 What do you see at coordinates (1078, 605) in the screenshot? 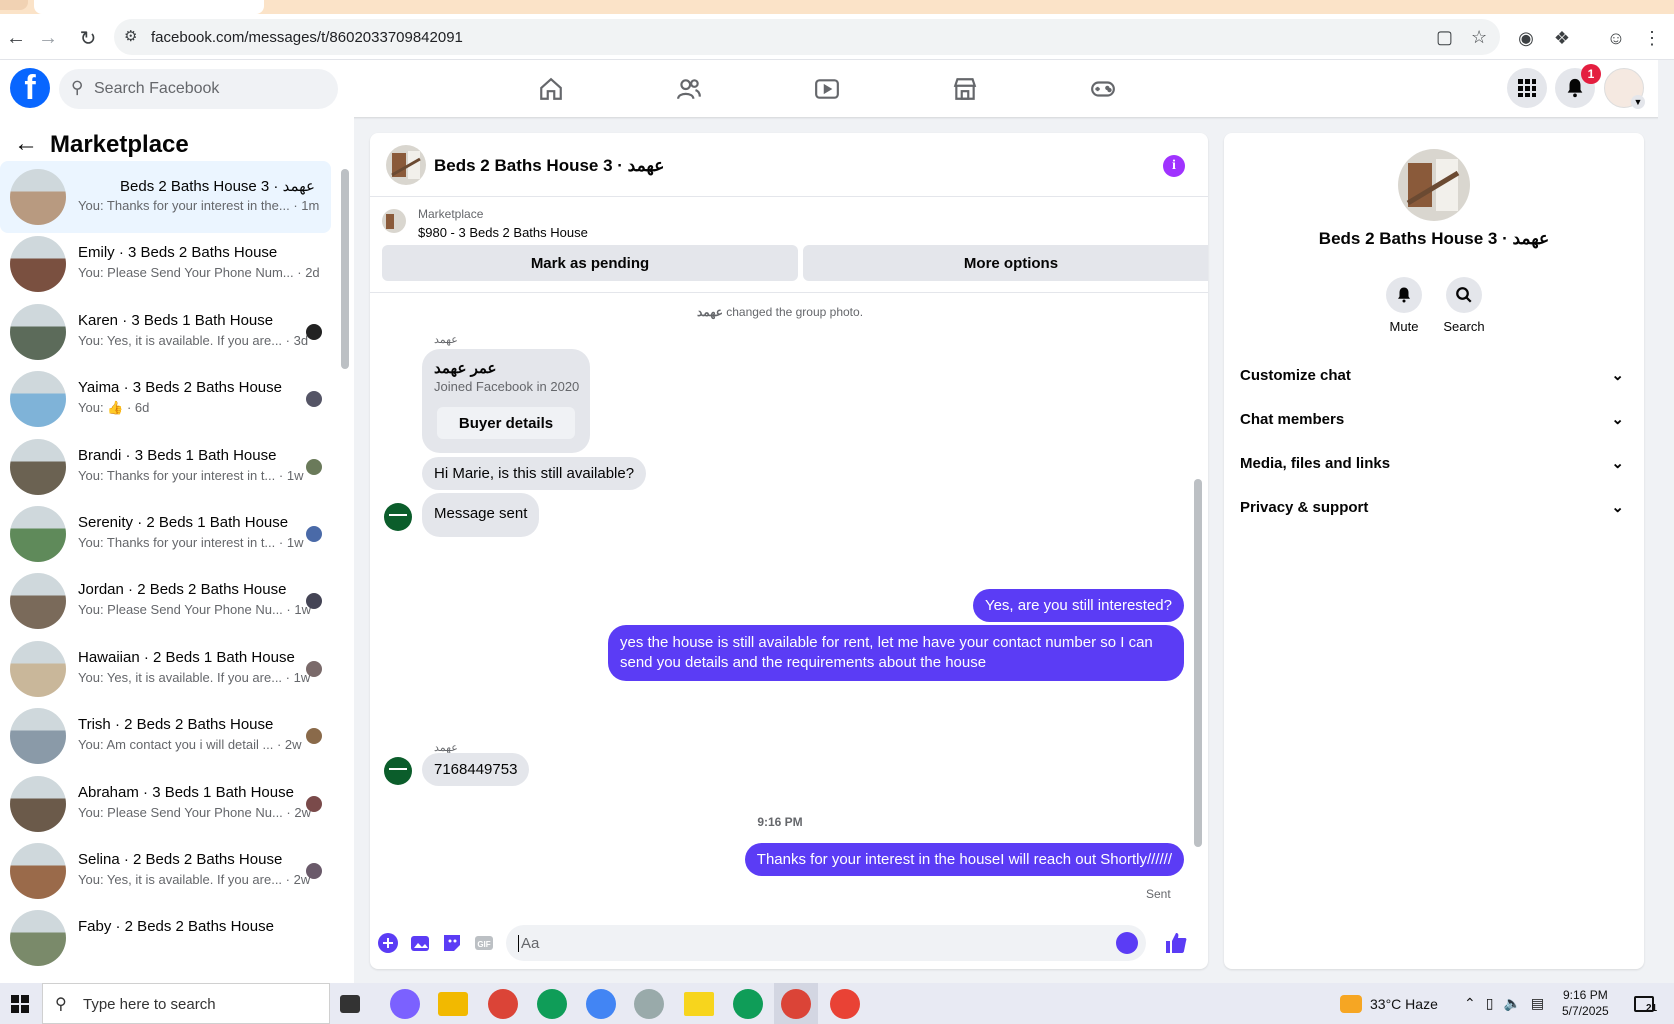
I see `outgoing-message: Yes, are you still interested?` at bounding box center [1078, 605].